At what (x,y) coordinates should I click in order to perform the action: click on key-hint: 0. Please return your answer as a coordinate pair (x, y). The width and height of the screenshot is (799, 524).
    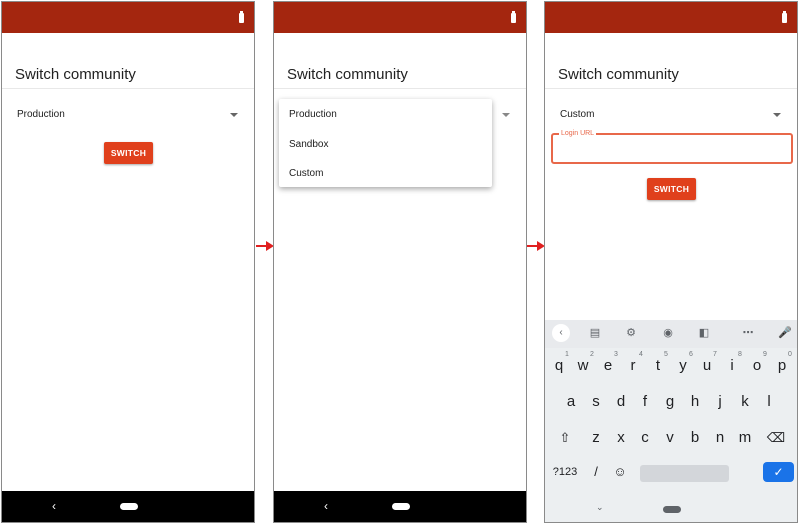
    Looking at the image, I should click on (790, 354).